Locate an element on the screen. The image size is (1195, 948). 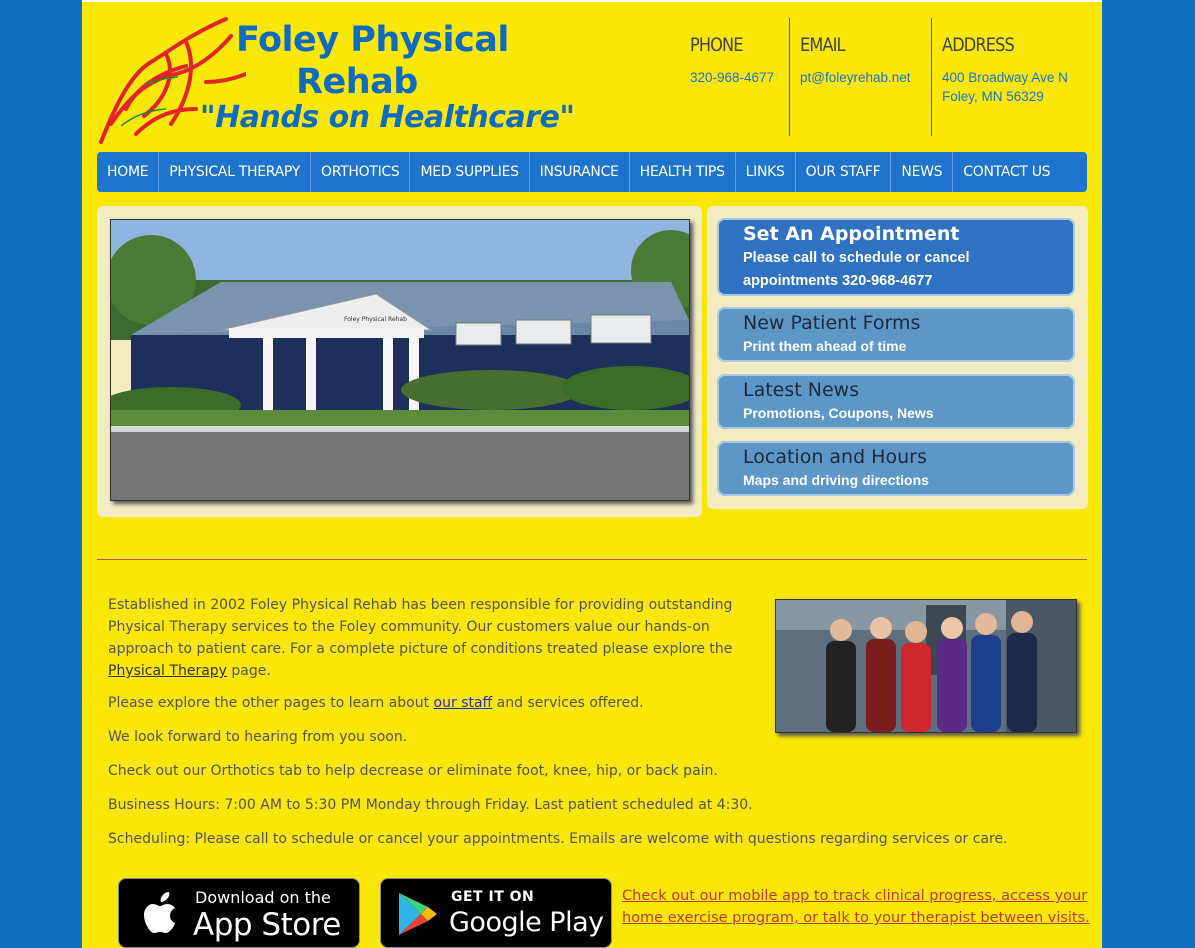
phone-link: 320-968-4677 is located at coordinates (739, 77).